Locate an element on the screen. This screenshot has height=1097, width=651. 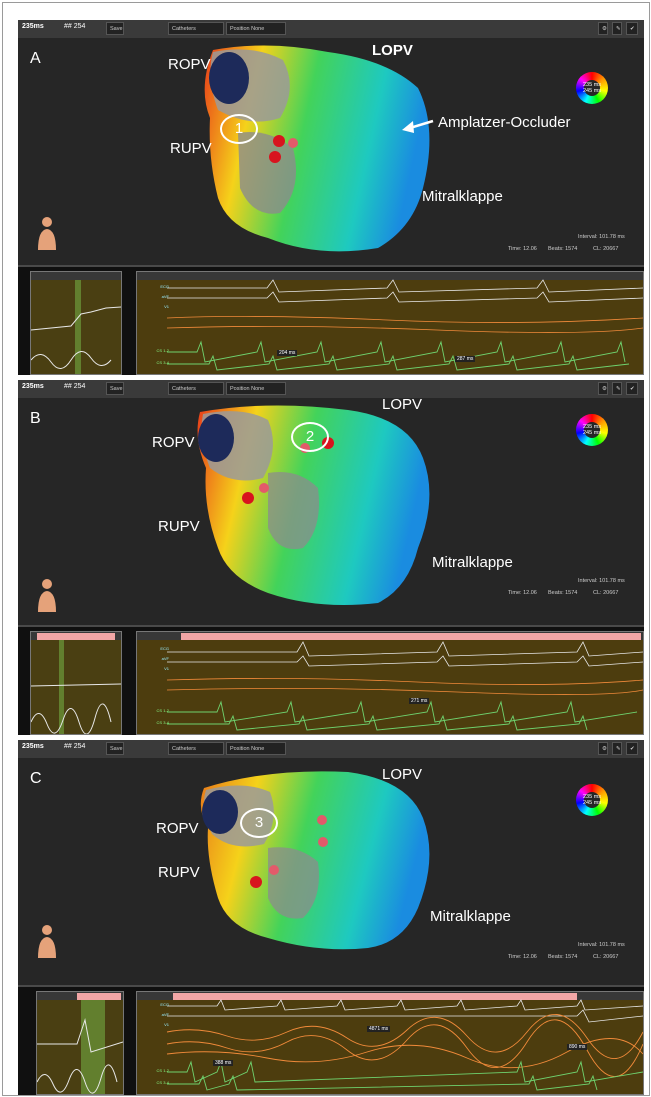
label-rupv: RUPV is located at coordinates (179, 872).